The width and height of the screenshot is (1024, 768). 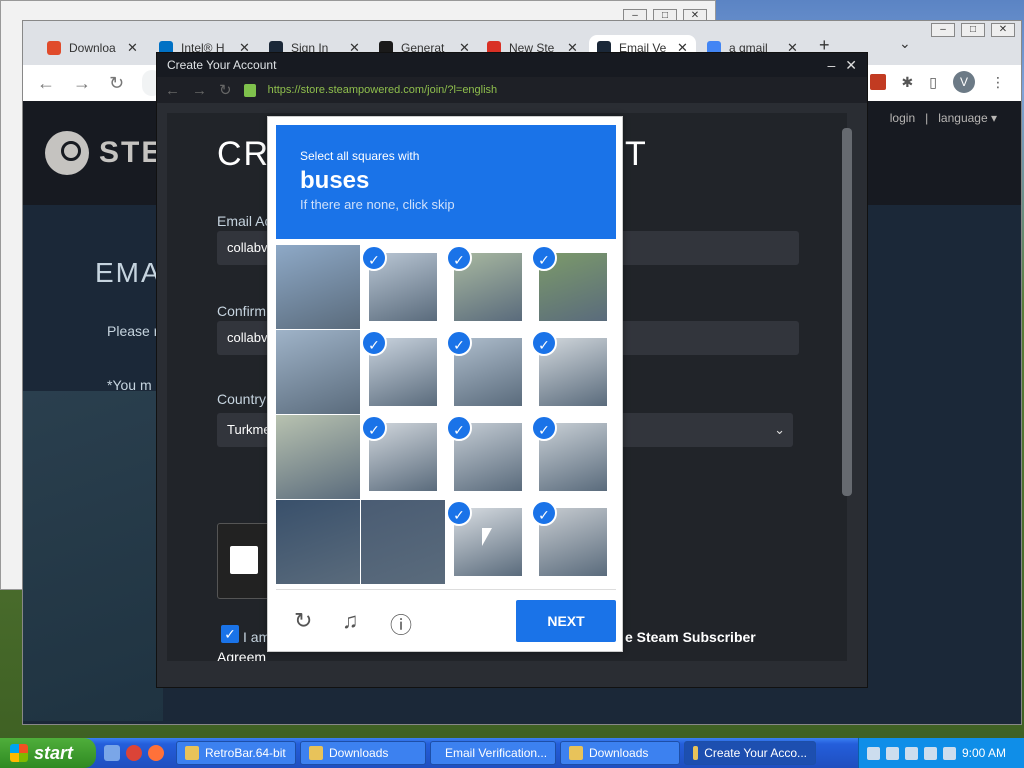 What do you see at coordinates (242, 399) in the screenshot?
I see `country-label: Country` at bounding box center [242, 399].